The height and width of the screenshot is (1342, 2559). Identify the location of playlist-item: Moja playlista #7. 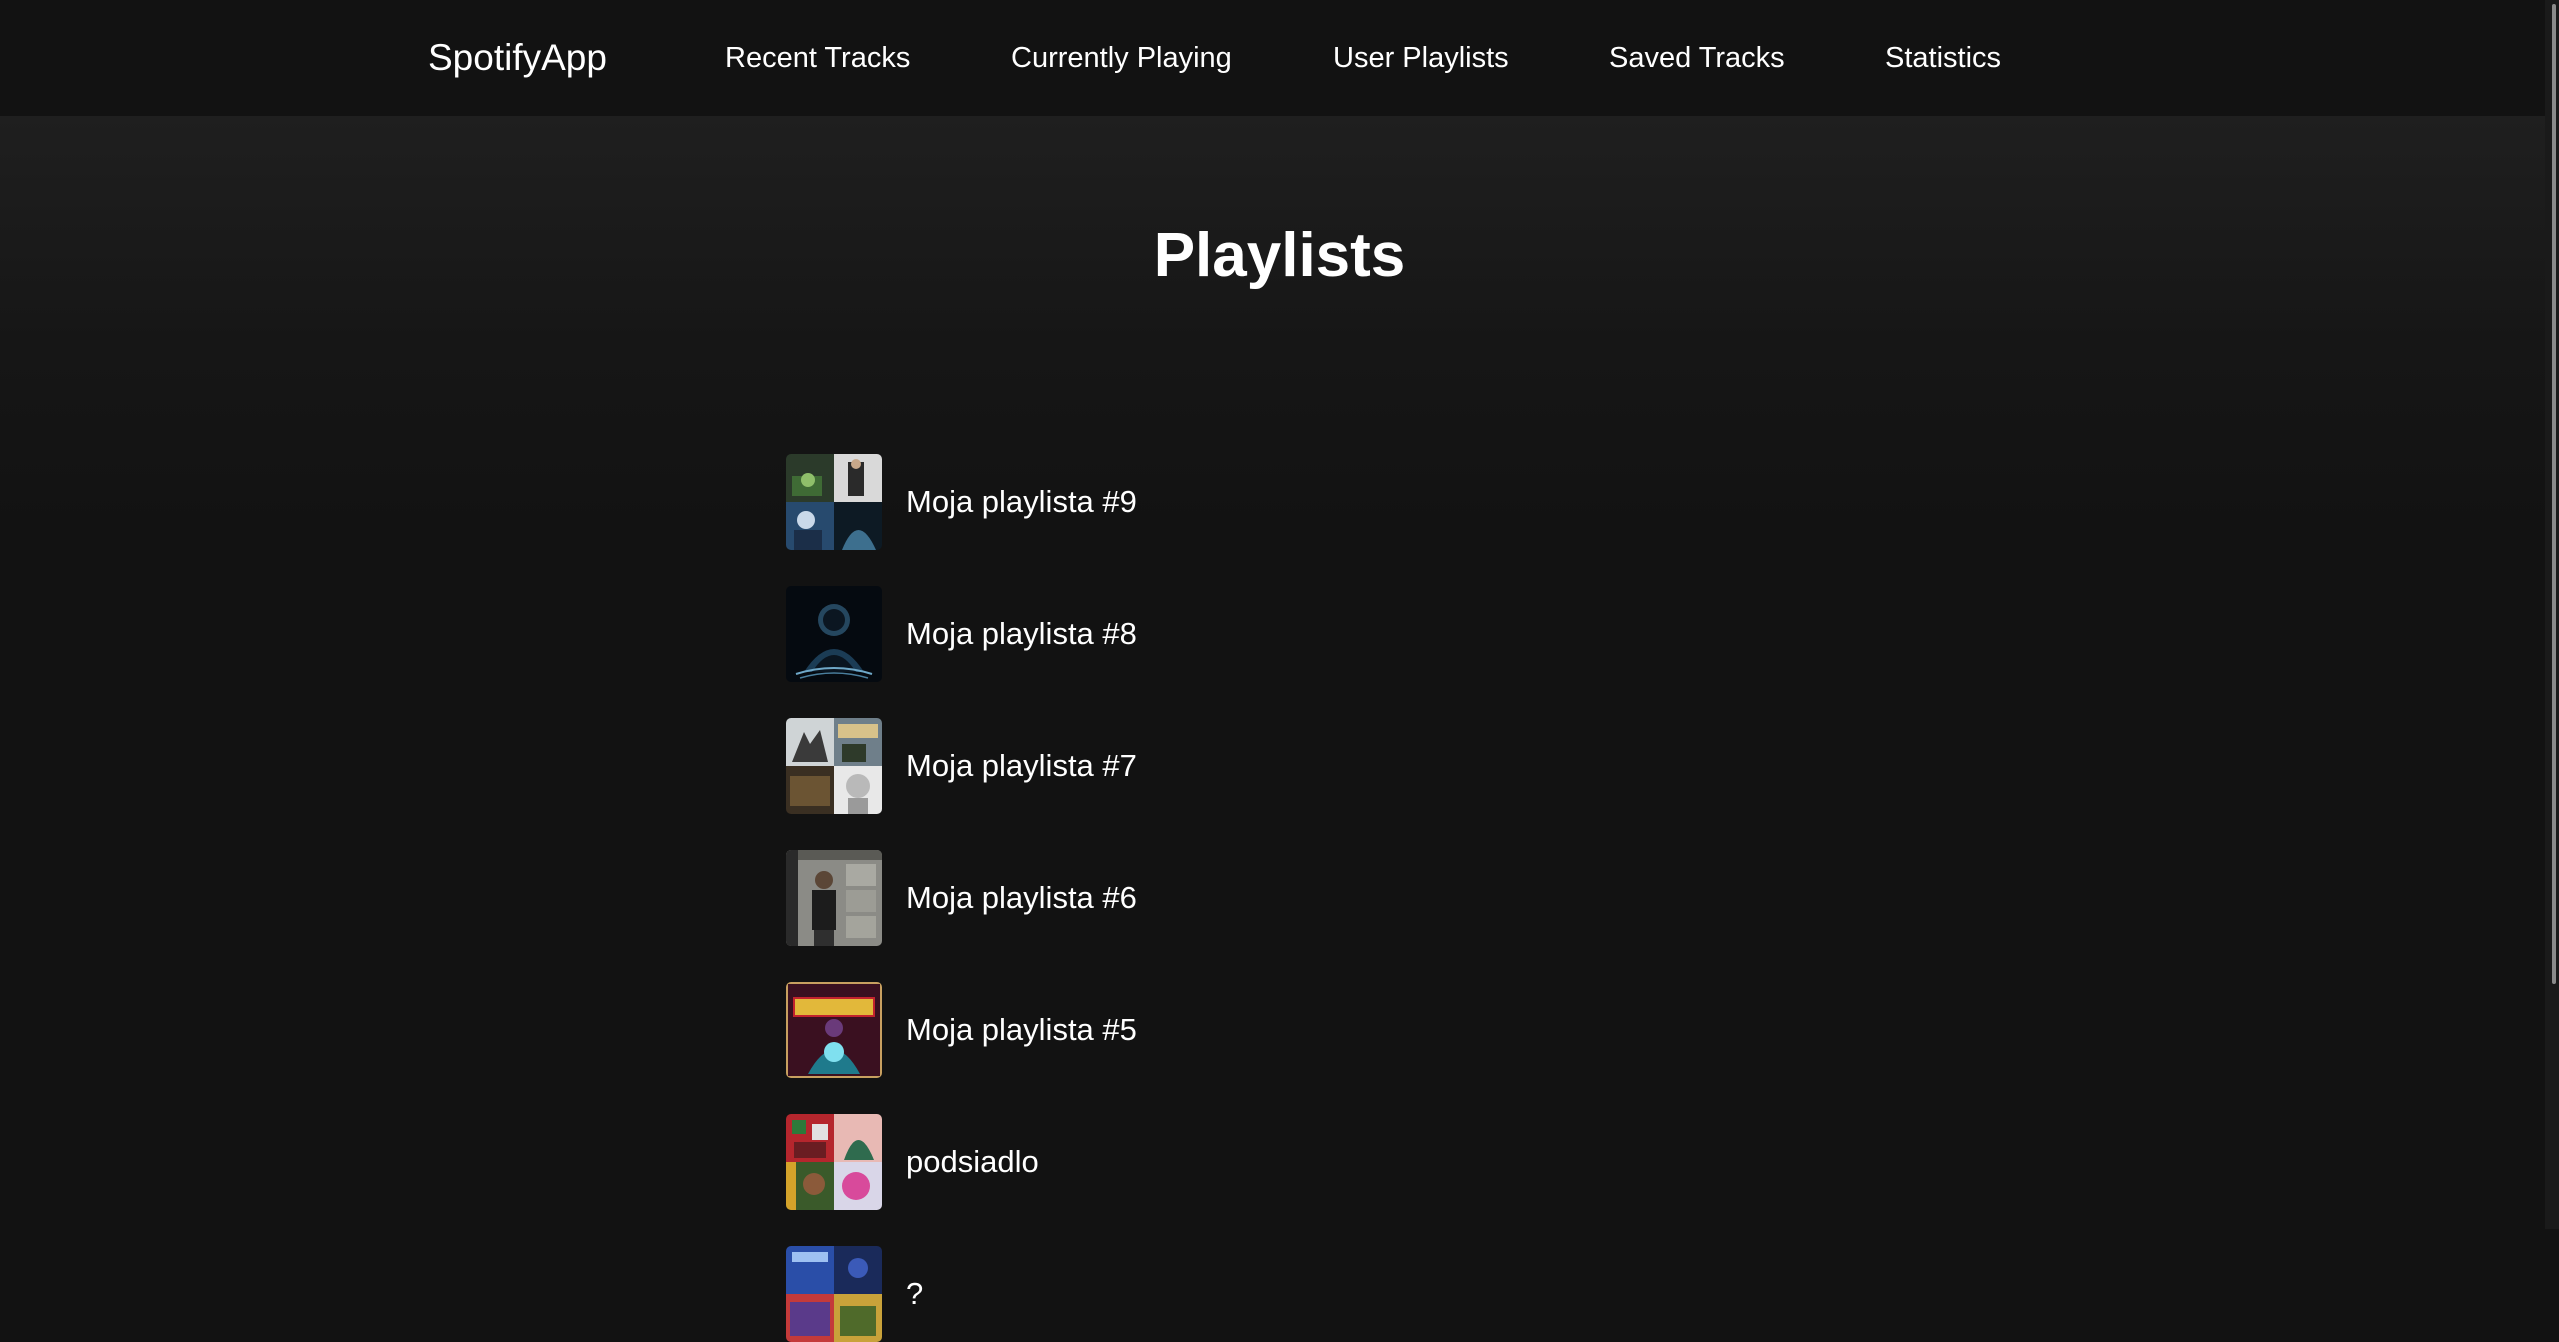
(1136, 766).